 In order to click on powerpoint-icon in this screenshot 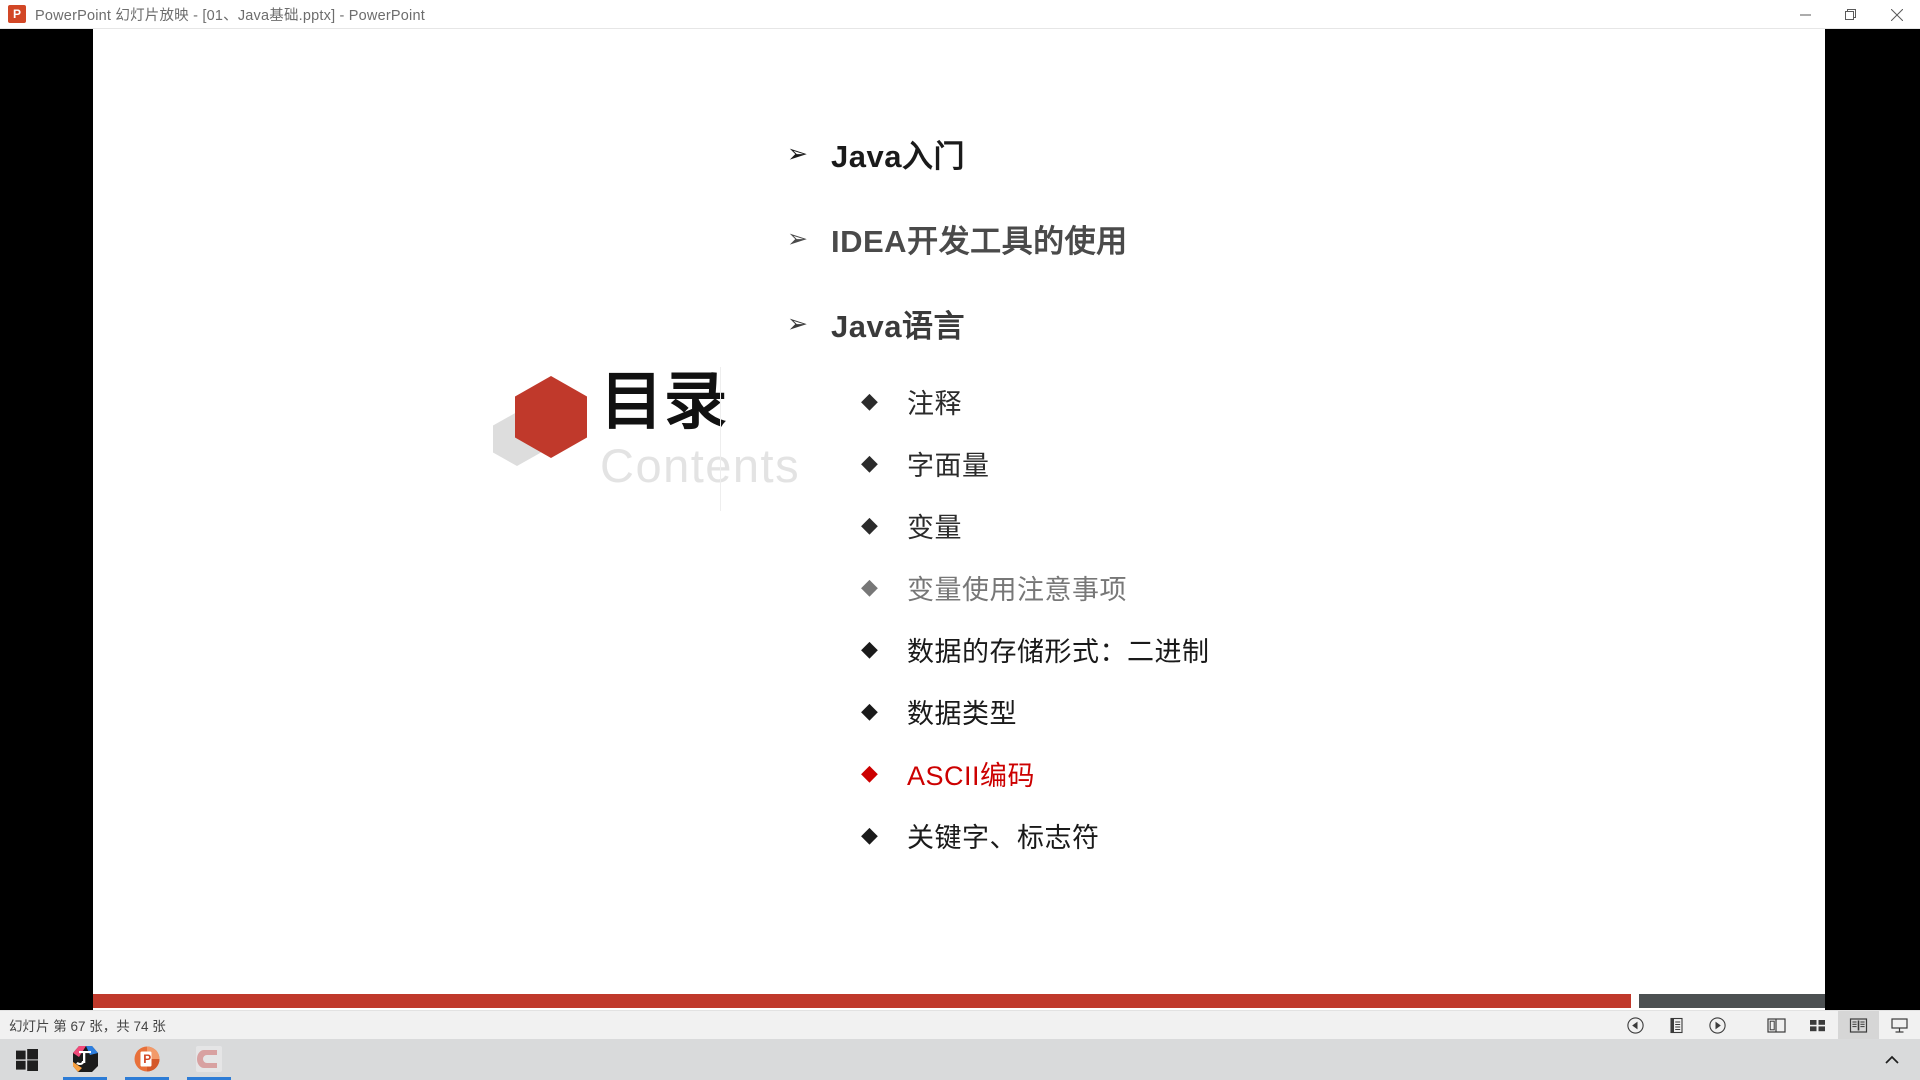, I will do `click(17, 14)`.